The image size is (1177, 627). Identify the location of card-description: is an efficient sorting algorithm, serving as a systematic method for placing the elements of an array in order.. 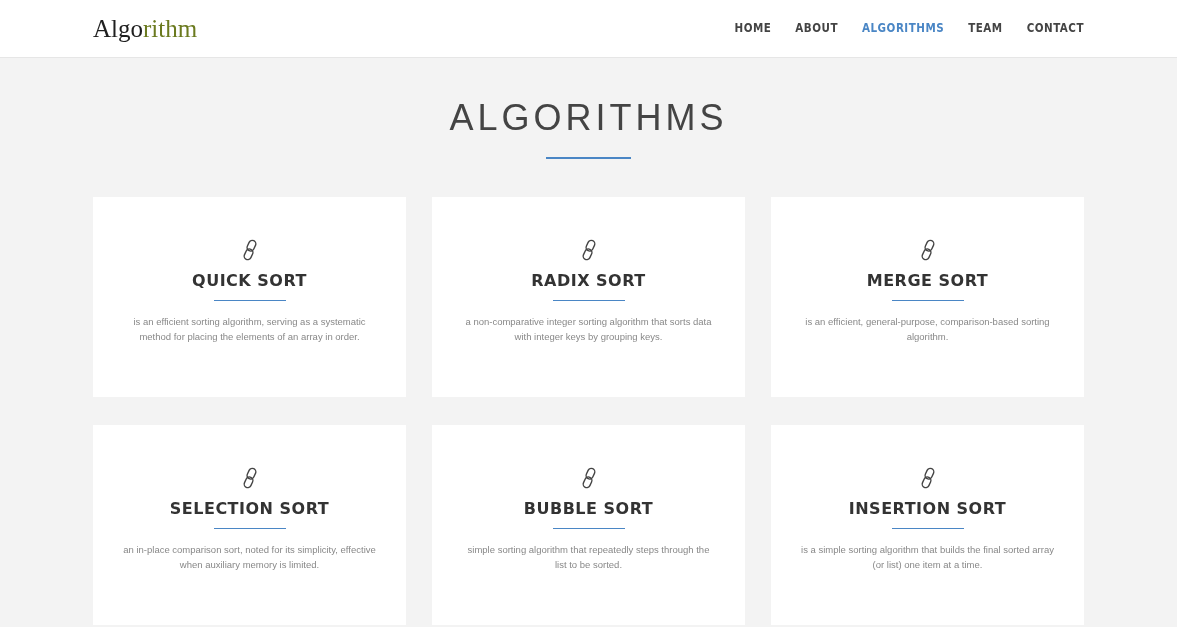
(249, 329).